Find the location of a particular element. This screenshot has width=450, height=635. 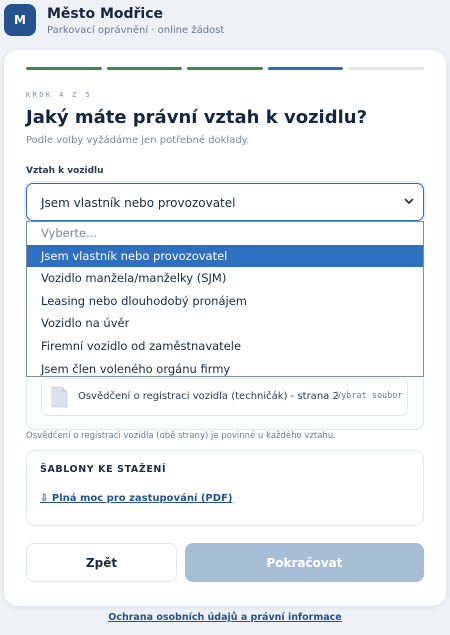

dropdown-option: Jsem člen voleného orgánu firmy is located at coordinates (225, 369).